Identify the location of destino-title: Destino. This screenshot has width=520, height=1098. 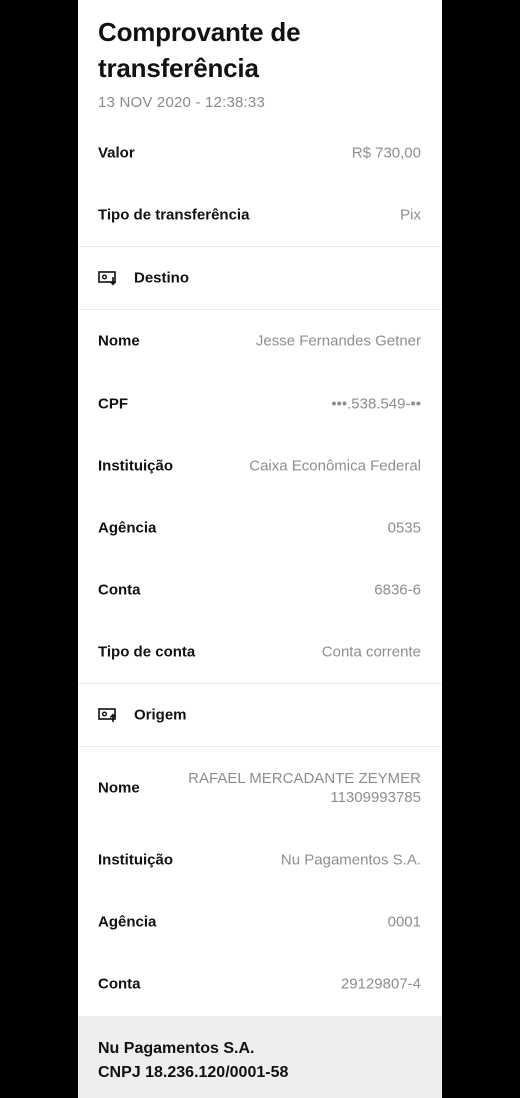
(162, 278).